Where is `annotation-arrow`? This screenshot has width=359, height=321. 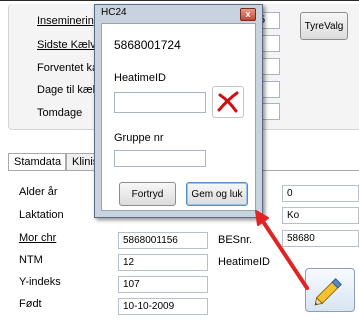
annotation-arrow is located at coordinates (282, 250).